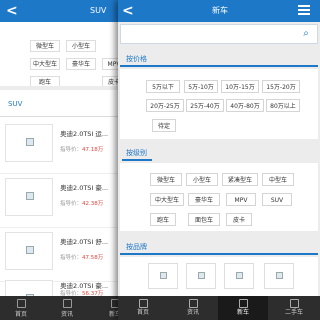  I want to click on class-section-underline, so click(137, 160).